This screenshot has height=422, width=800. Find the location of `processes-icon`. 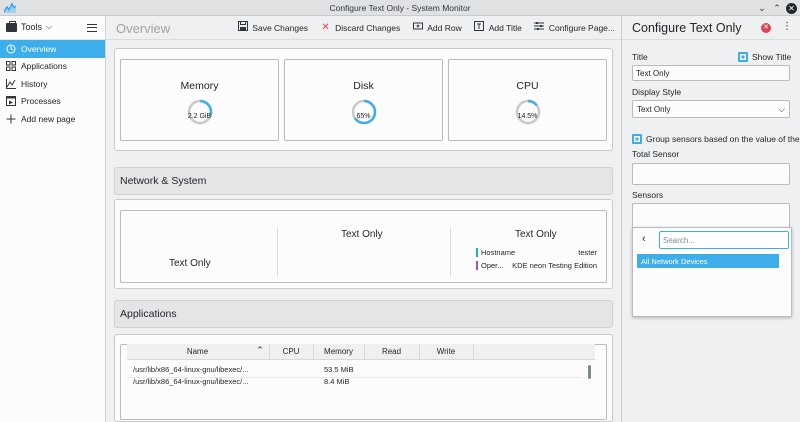

processes-icon is located at coordinates (11, 101).